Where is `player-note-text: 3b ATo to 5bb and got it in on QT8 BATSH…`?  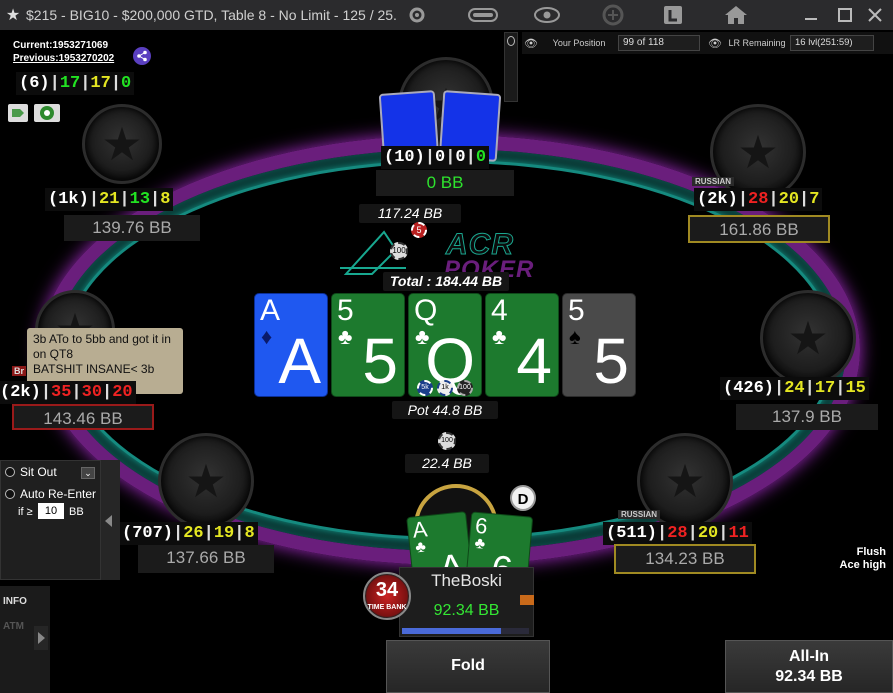
player-note-text: 3b ATo to 5bb and got it in on QT8 BATSH… is located at coordinates (102, 354).